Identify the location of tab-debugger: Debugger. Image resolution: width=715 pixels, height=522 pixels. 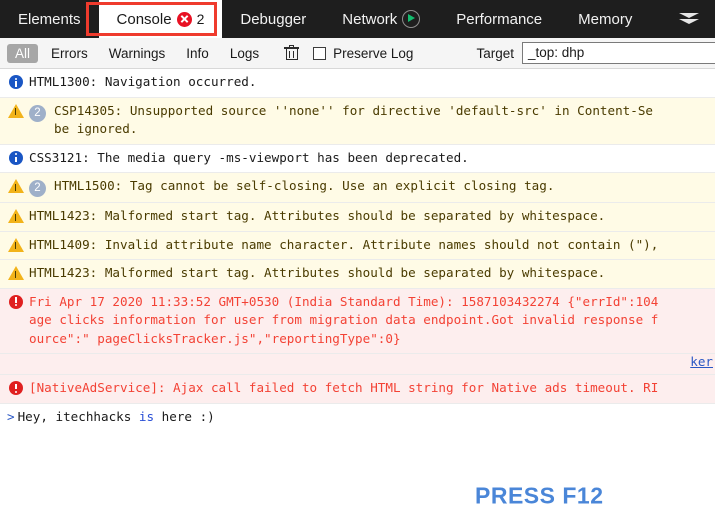
(273, 19).